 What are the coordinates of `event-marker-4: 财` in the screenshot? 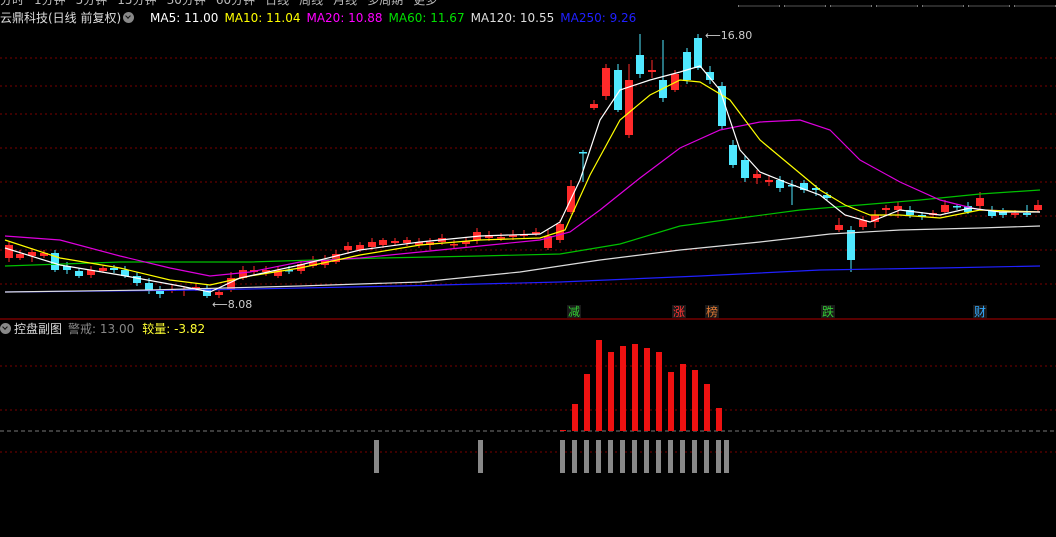 It's located at (980, 312).